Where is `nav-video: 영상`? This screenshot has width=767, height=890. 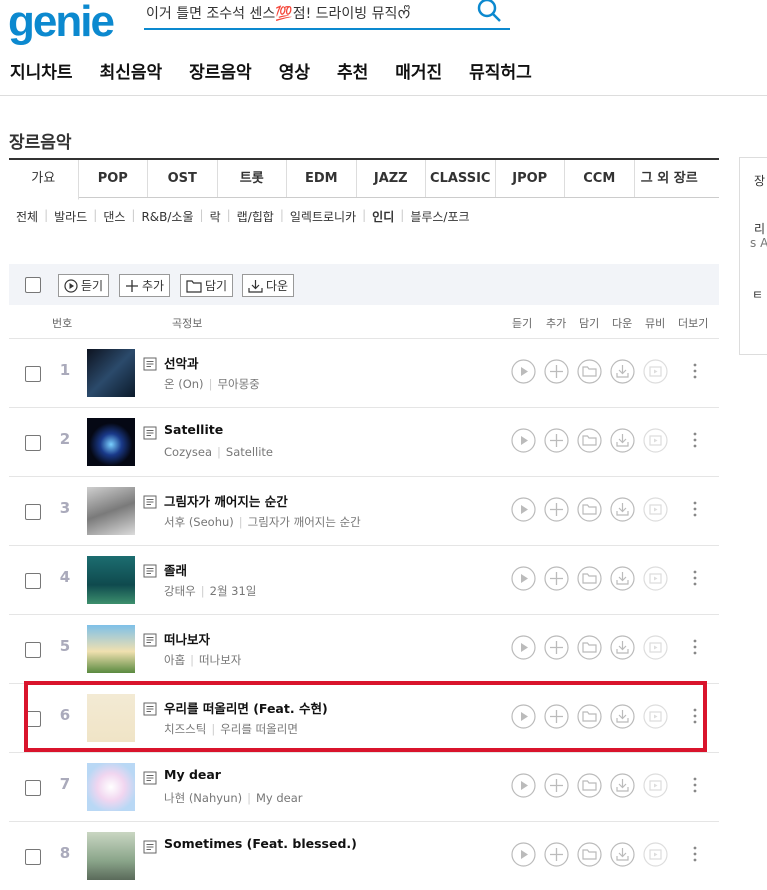
nav-video: 영상 is located at coordinates (294, 70).